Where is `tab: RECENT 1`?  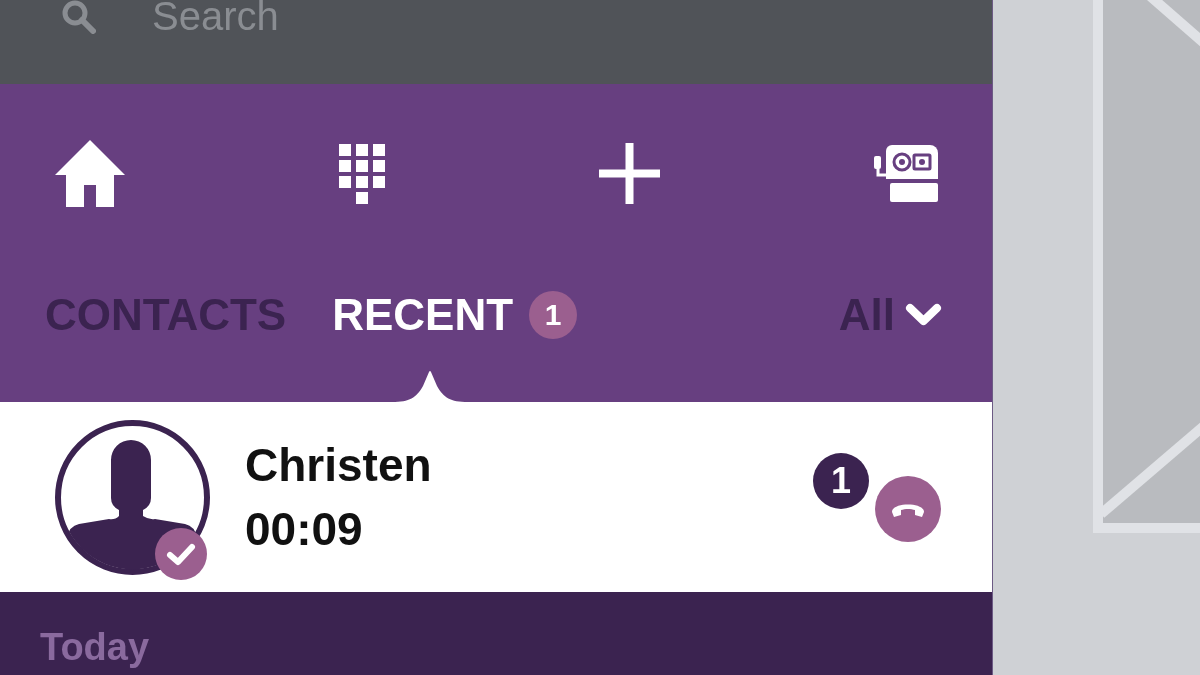 tab: RECENT 1 is located at coordinates (455, 315).